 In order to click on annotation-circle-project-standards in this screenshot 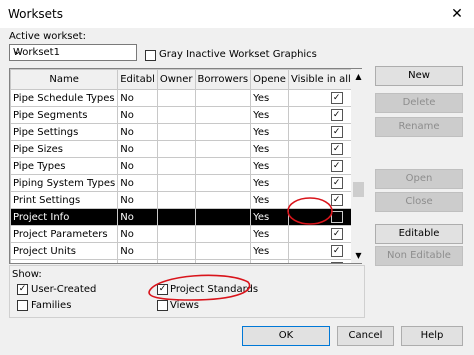, I will do `click(199, 287)`.